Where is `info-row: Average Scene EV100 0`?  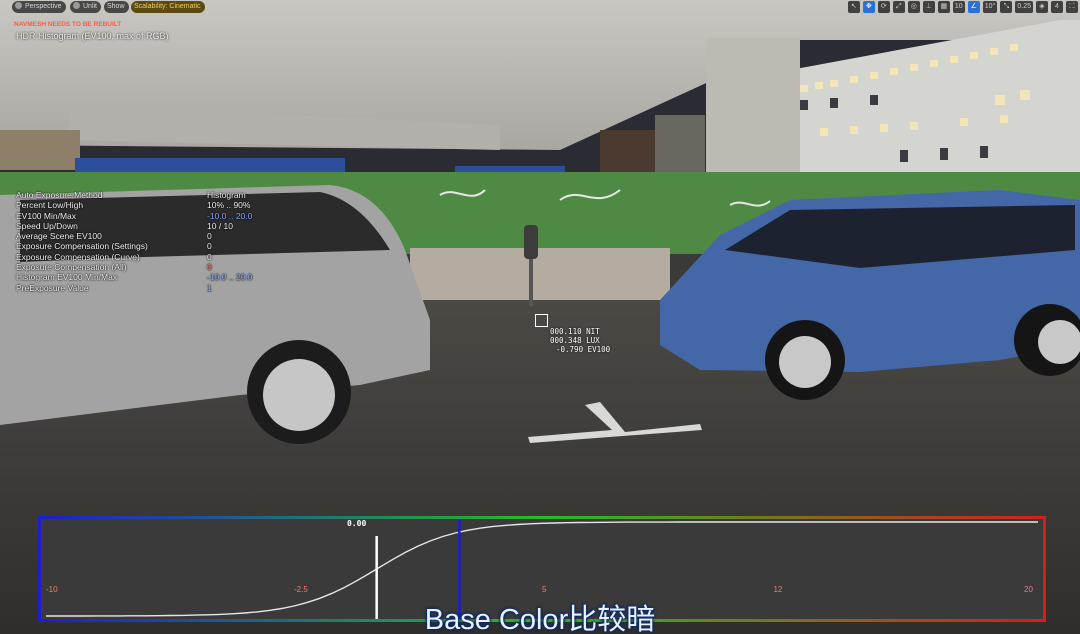 info-row: Average Scene EV100 0 is located at coordinates (146, 236).